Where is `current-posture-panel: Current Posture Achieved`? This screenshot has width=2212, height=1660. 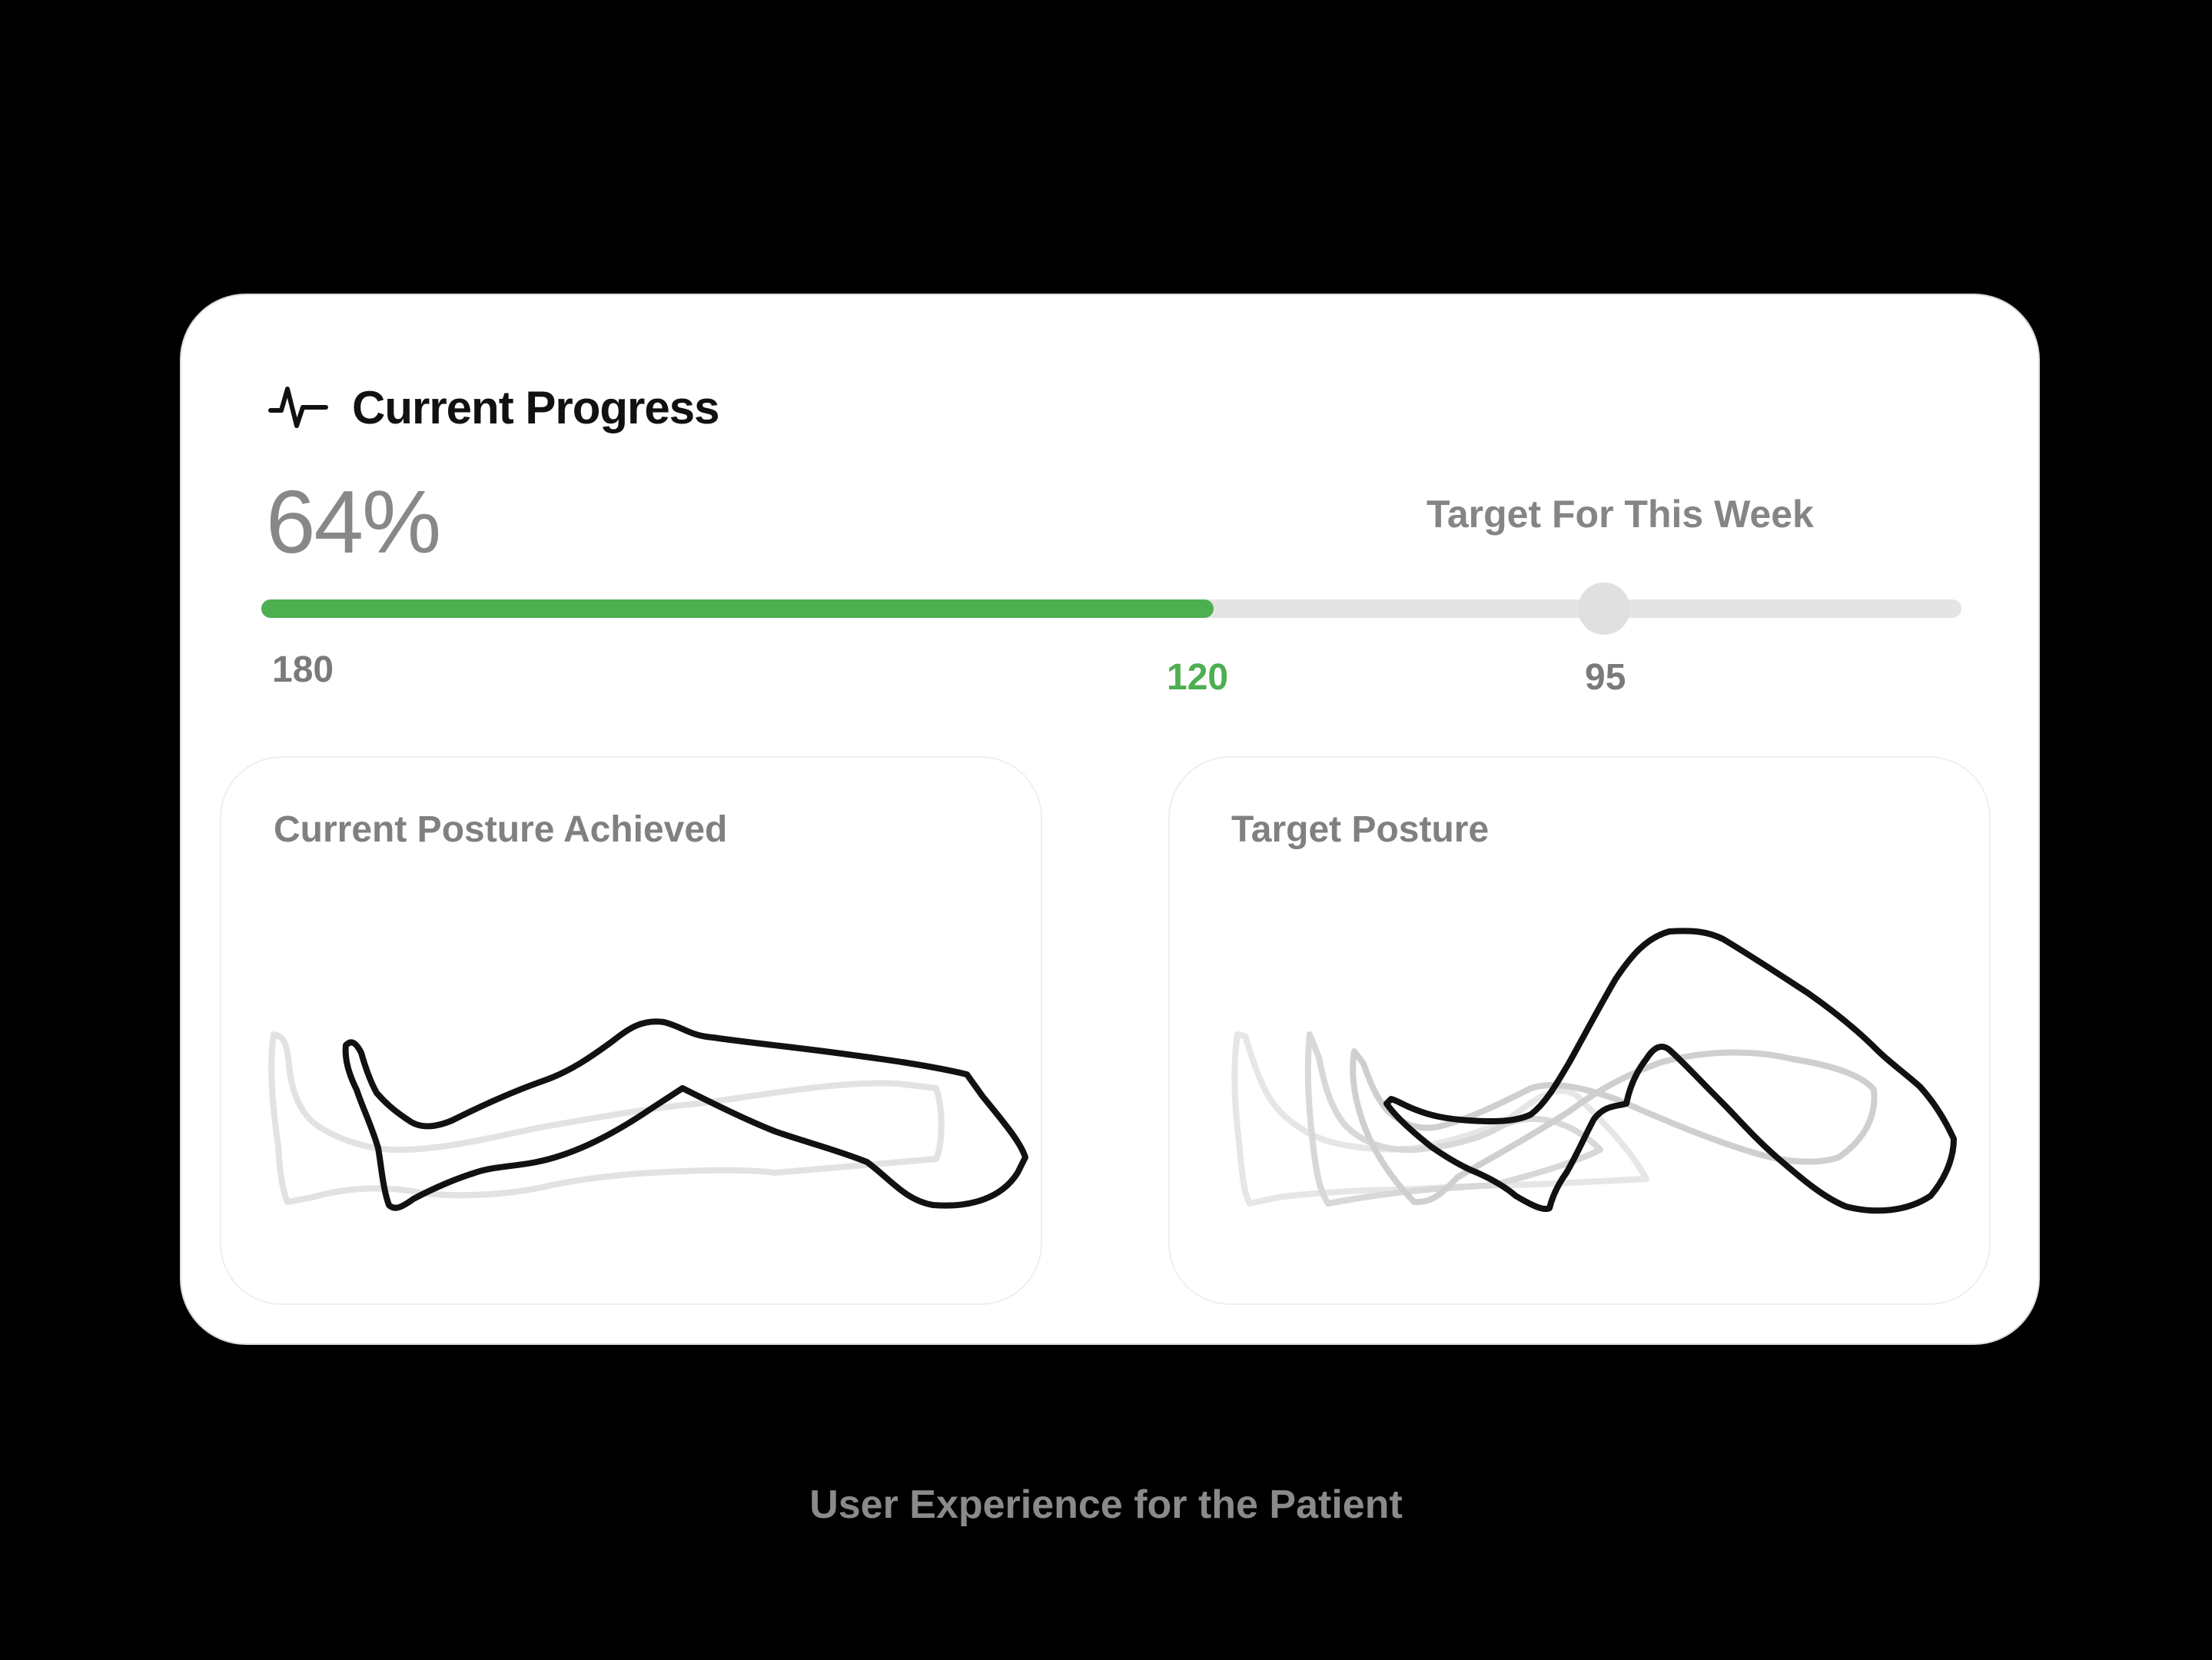
current-posture-panel: Current Posture Achieved is located at coordinates (631, 1030).